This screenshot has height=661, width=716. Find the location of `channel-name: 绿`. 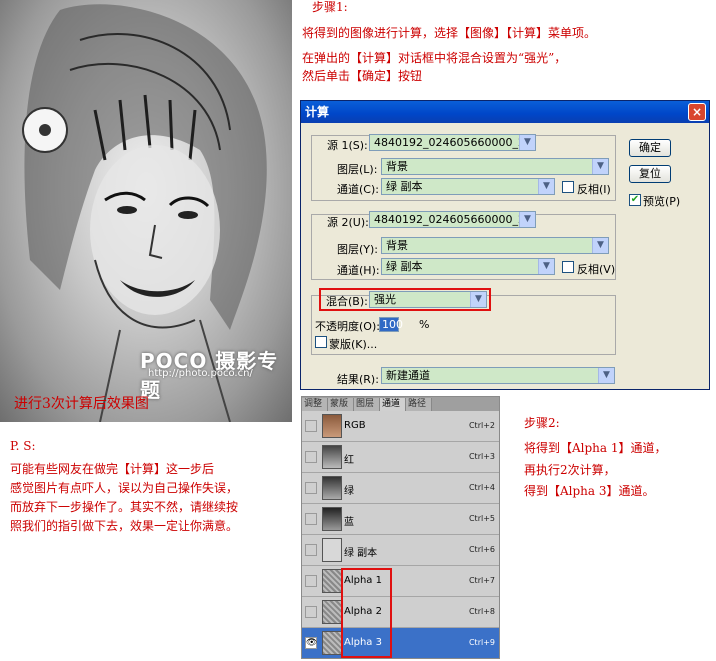

channel-name: 绿 is located at coordinates (349, 491).